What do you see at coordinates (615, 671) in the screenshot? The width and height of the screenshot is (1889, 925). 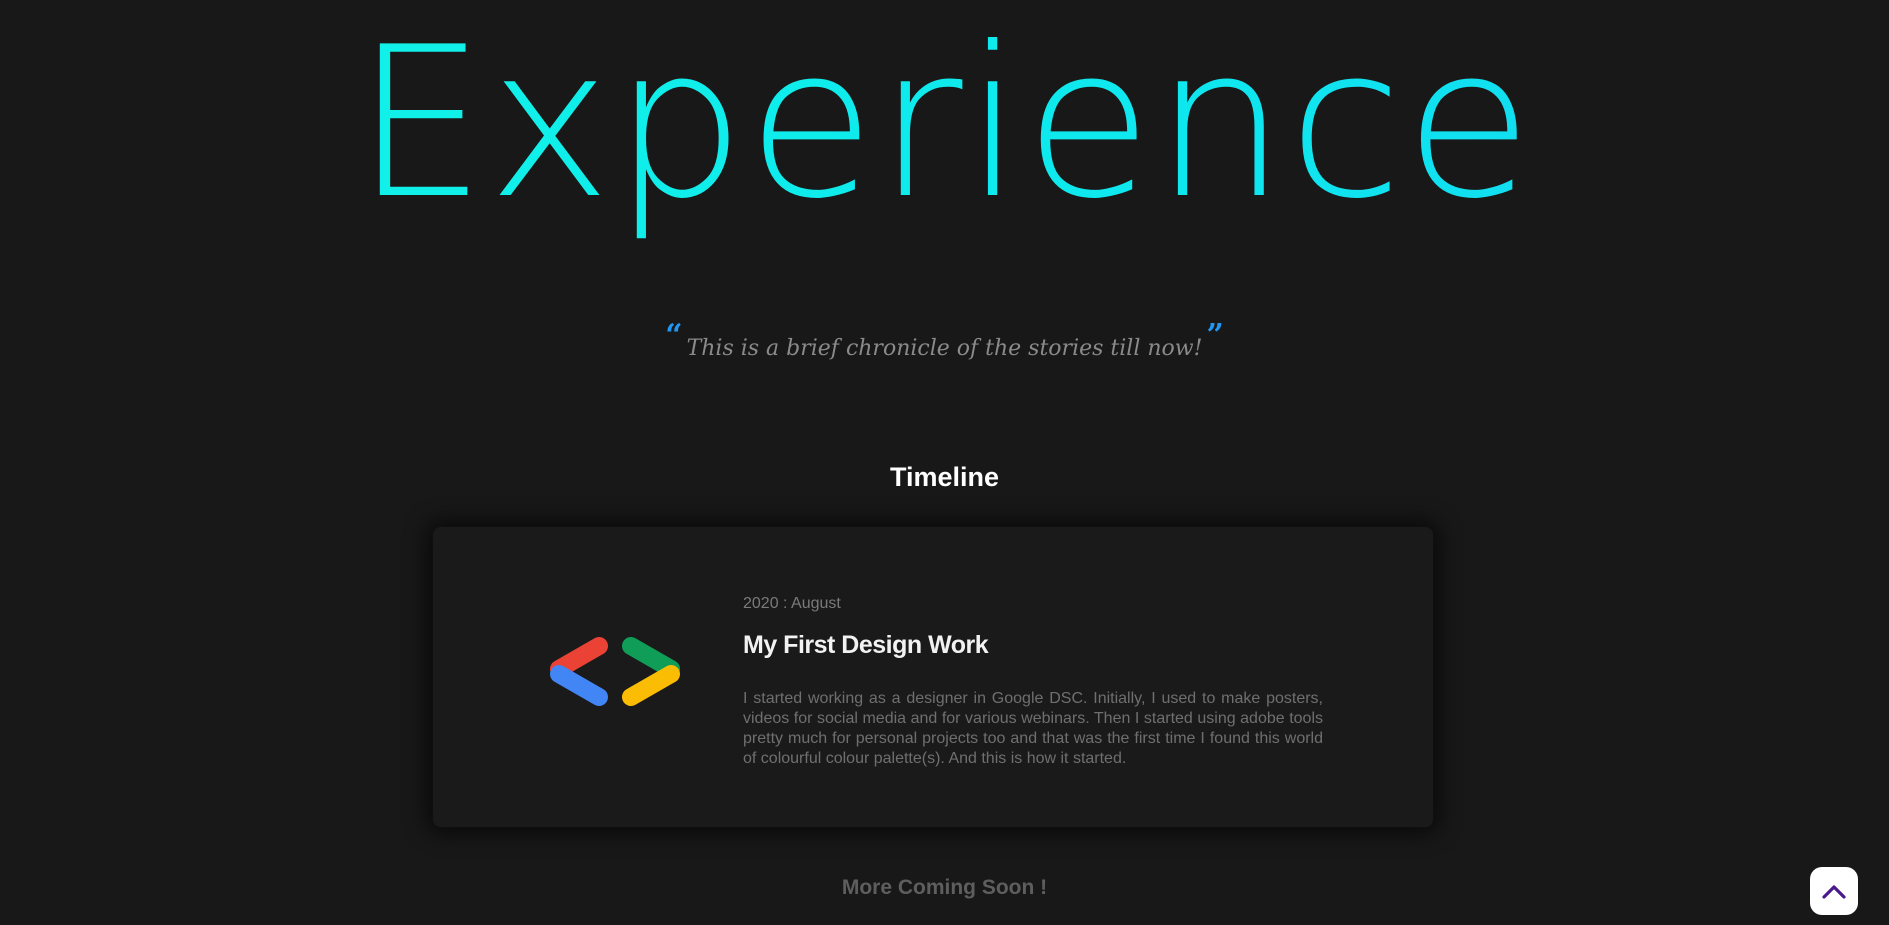 I see `google-developers-brackets-icon` at bounding box center [615, 671].